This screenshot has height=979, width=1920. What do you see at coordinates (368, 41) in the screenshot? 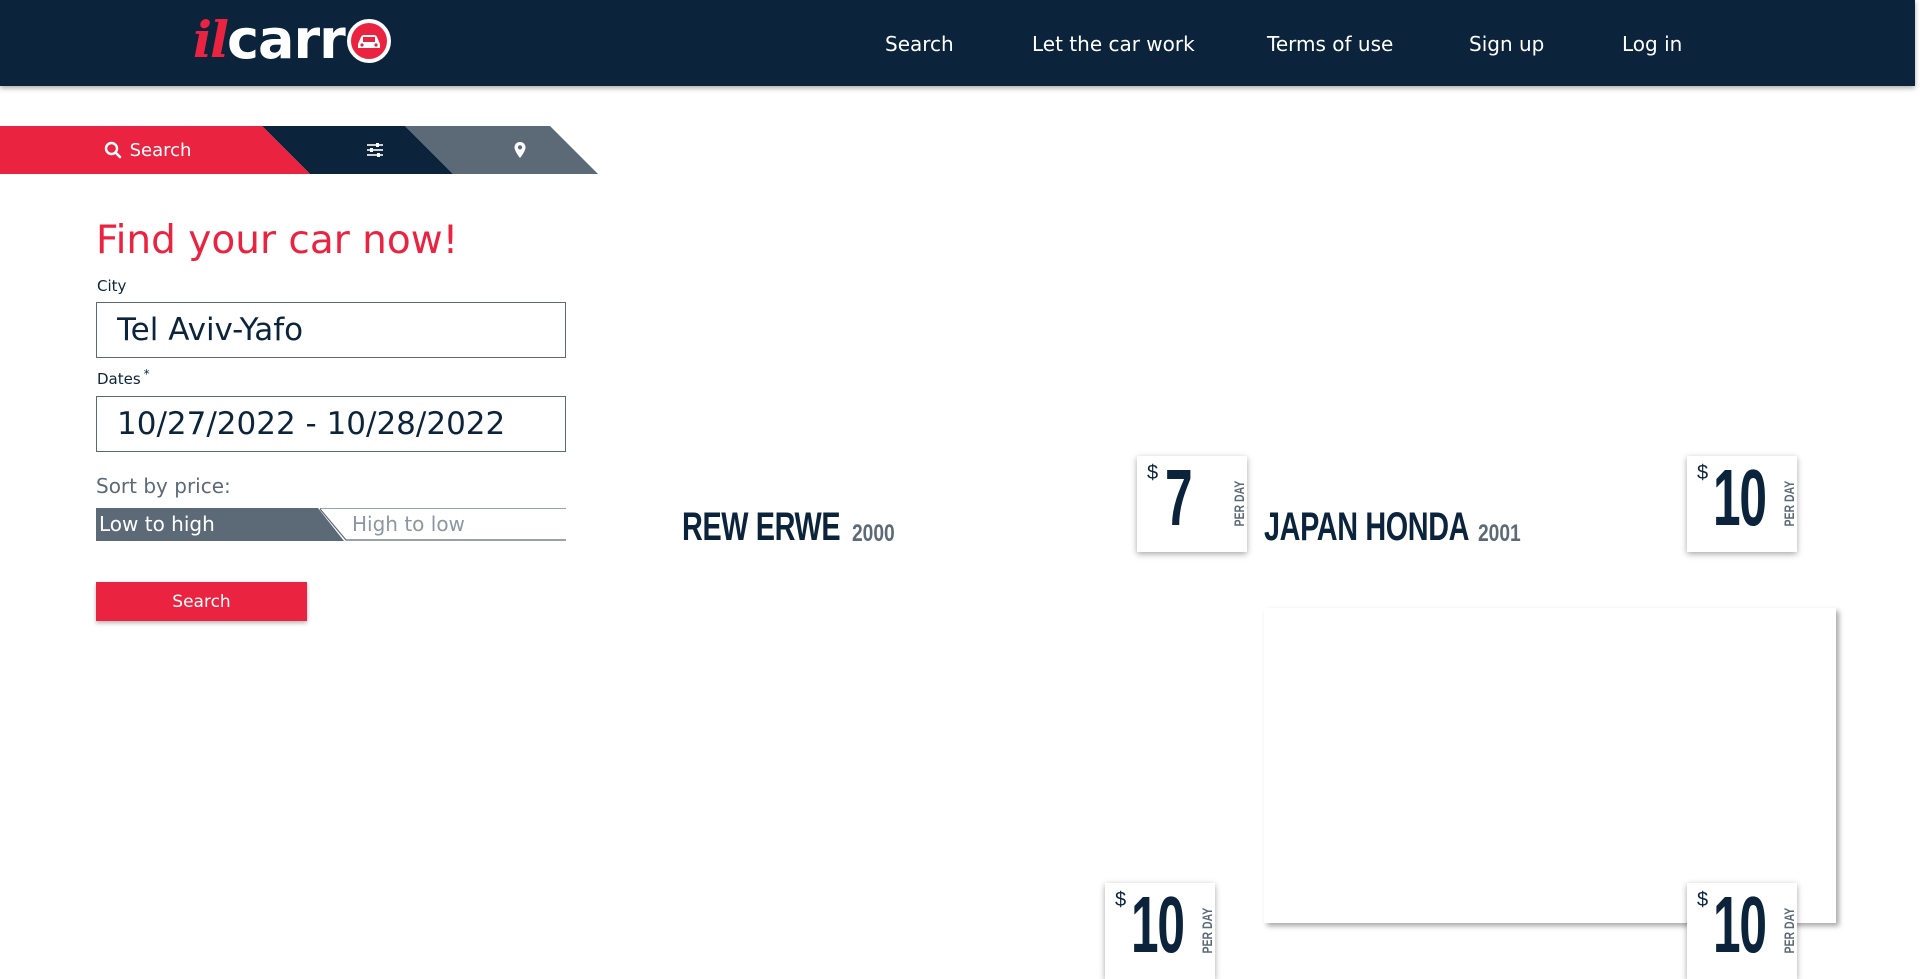
I see `logo-car-badge-icon` at bounding box center [368, 41].